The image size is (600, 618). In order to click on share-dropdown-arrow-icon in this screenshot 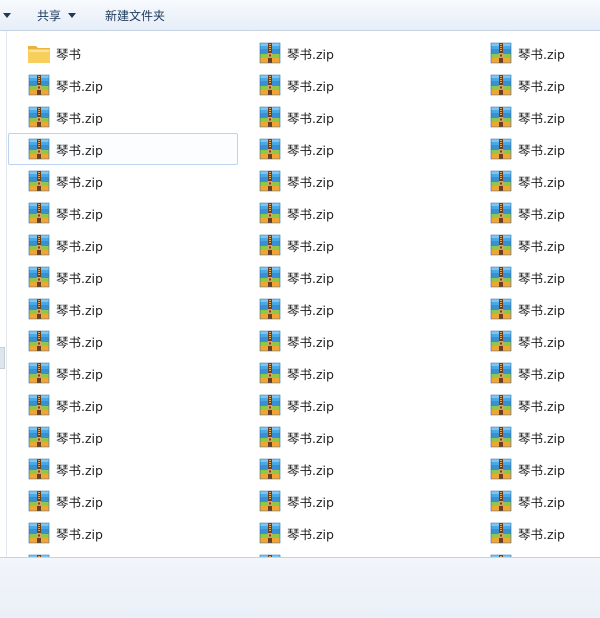, I will do `click(72, 15)`.